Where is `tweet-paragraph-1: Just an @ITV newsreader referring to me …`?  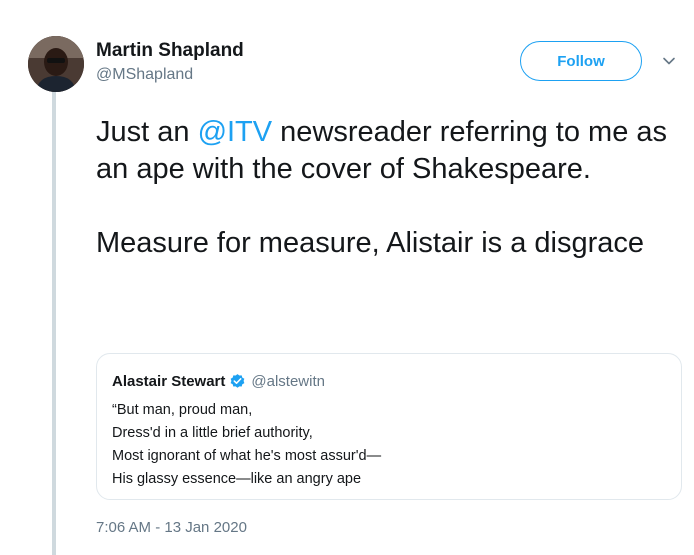 tweet-paragraph-1: Just an @ITV newsreader referring to me … is located at coordinates (391, 151).